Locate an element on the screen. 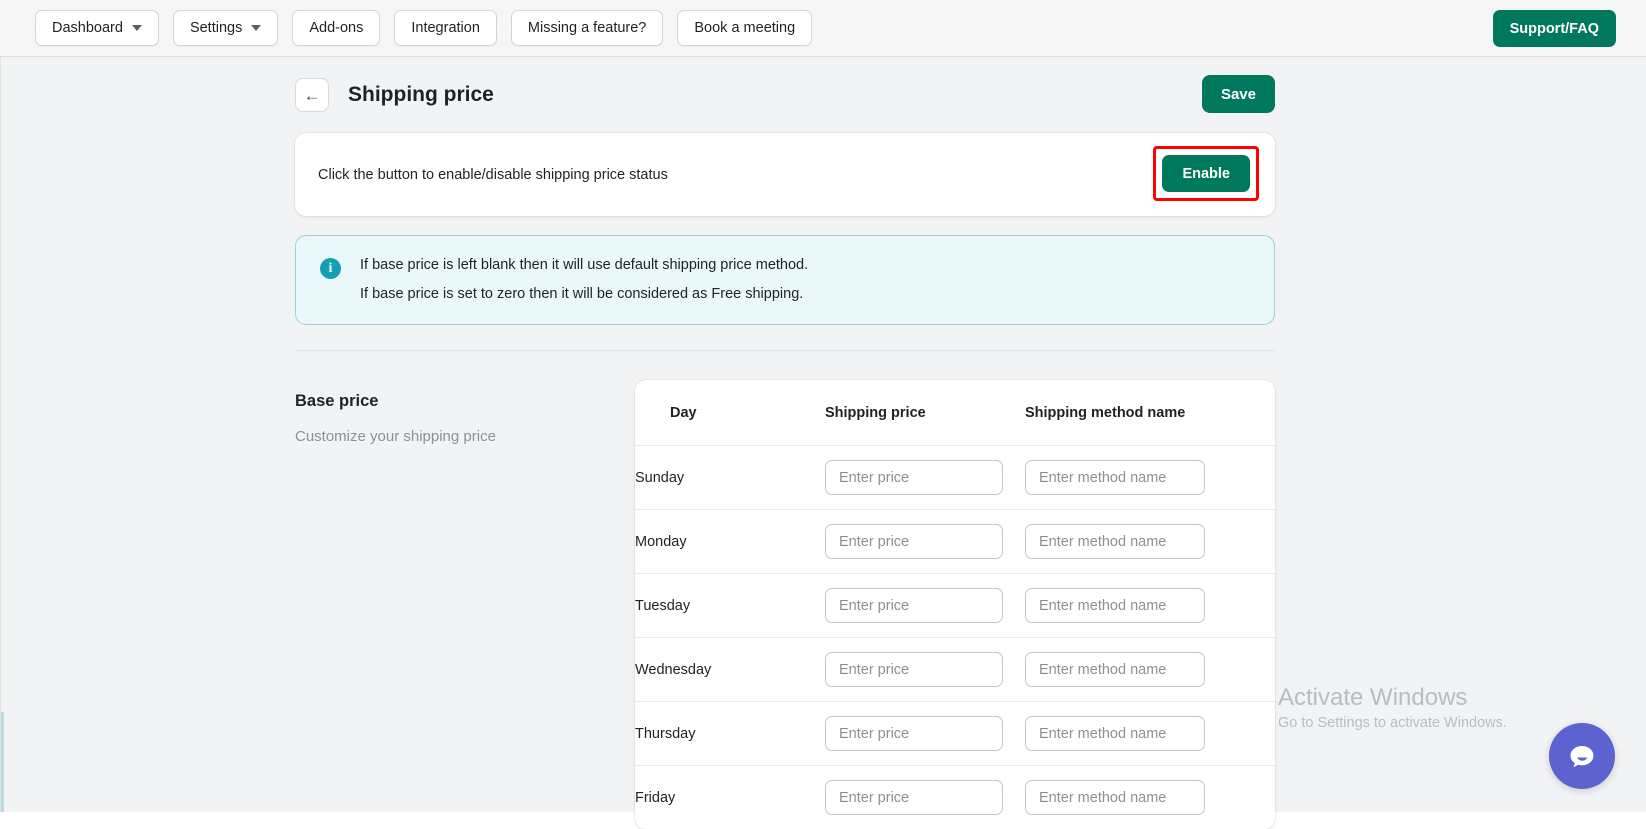 This screenshot has width=1646, height=829. method-cell-monday is located at coordinates (1150, 542).